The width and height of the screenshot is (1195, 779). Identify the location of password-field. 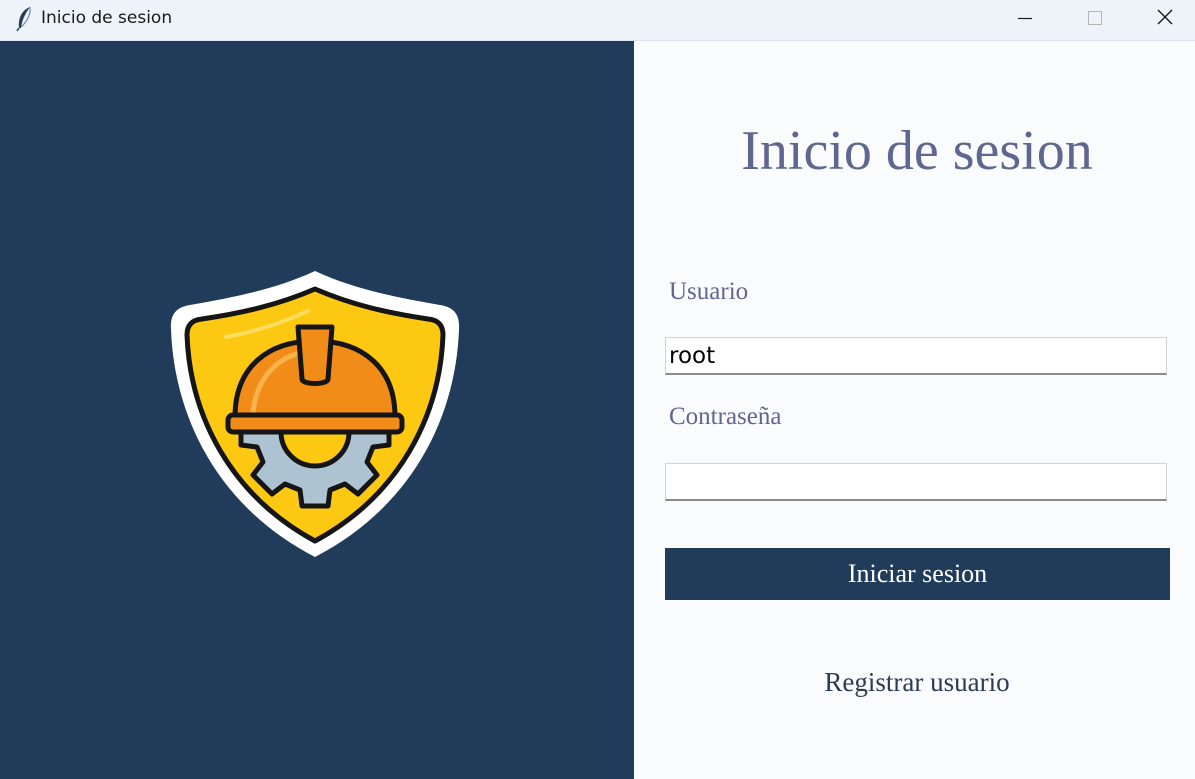
(916, 482).